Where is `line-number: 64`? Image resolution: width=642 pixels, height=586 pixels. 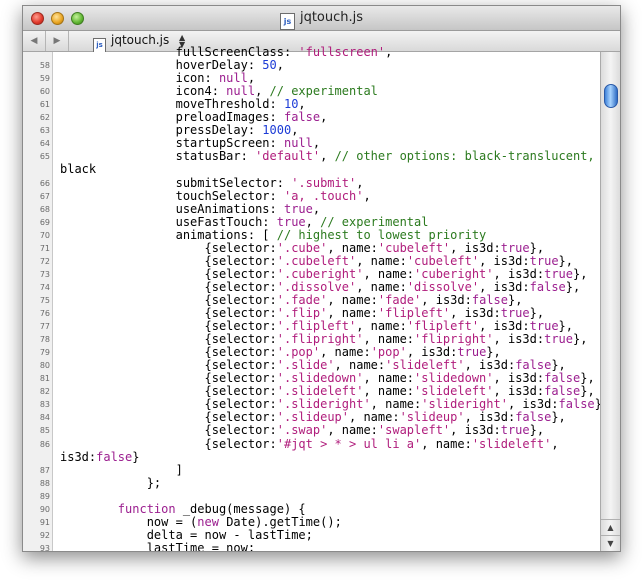 line-number: 64 is located at coordinates (44, 144).